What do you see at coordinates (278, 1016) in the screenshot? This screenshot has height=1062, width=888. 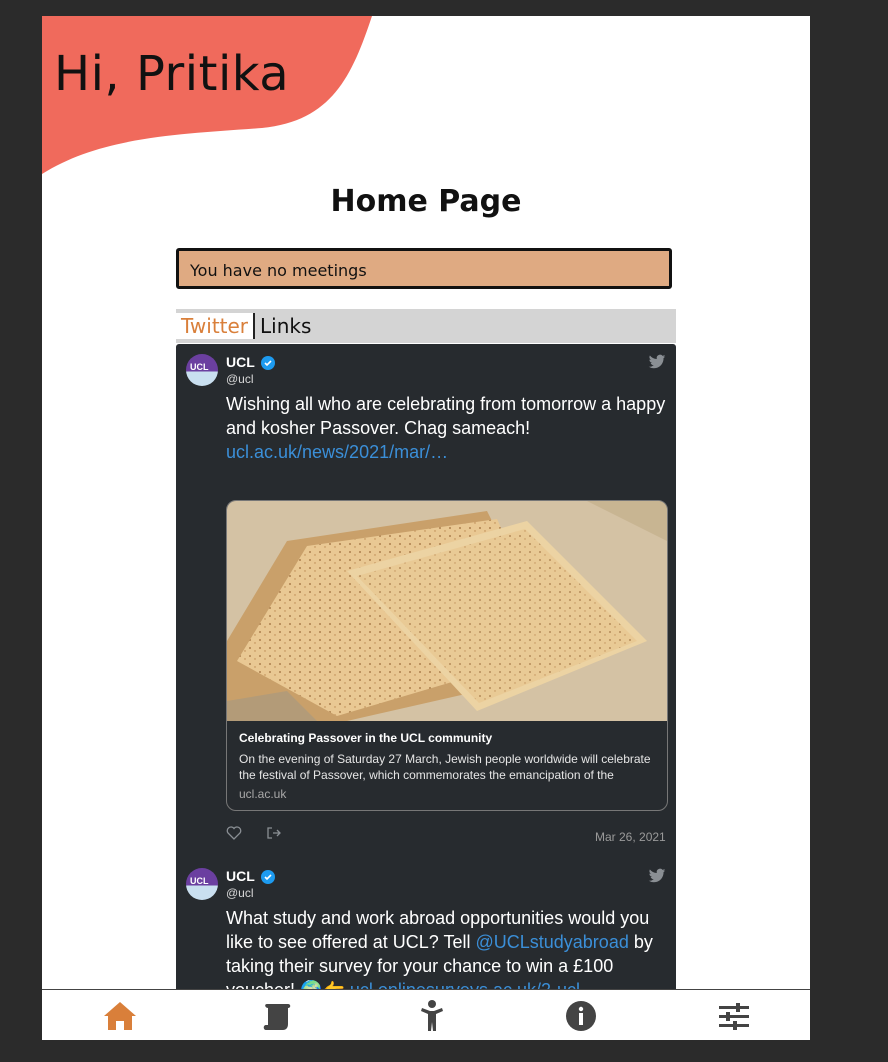 I see `scroll-icon` at bounding box center [278, 1016].